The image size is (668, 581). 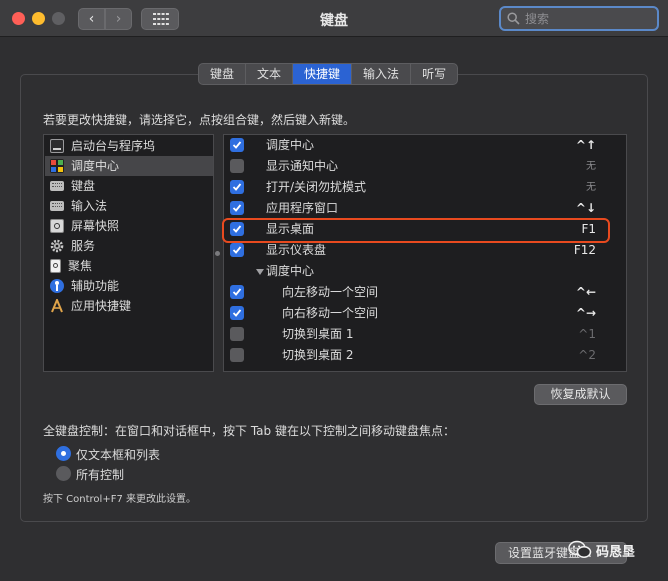 What do you see at coordinates (130, 206) in the screenshot?
I see `category-input-sources: 输入法` at bounding box center [130, 206].